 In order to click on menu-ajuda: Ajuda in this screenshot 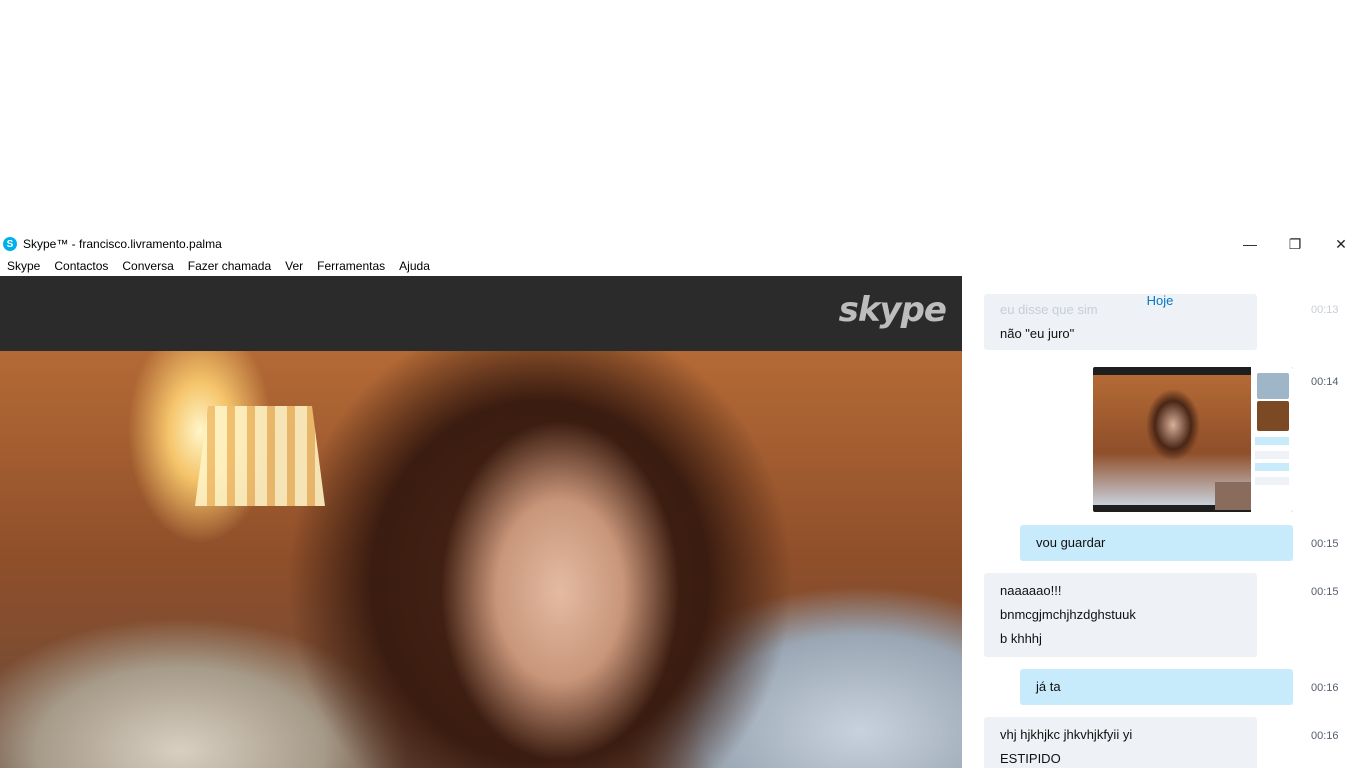, I will do `click(414, 266)`.